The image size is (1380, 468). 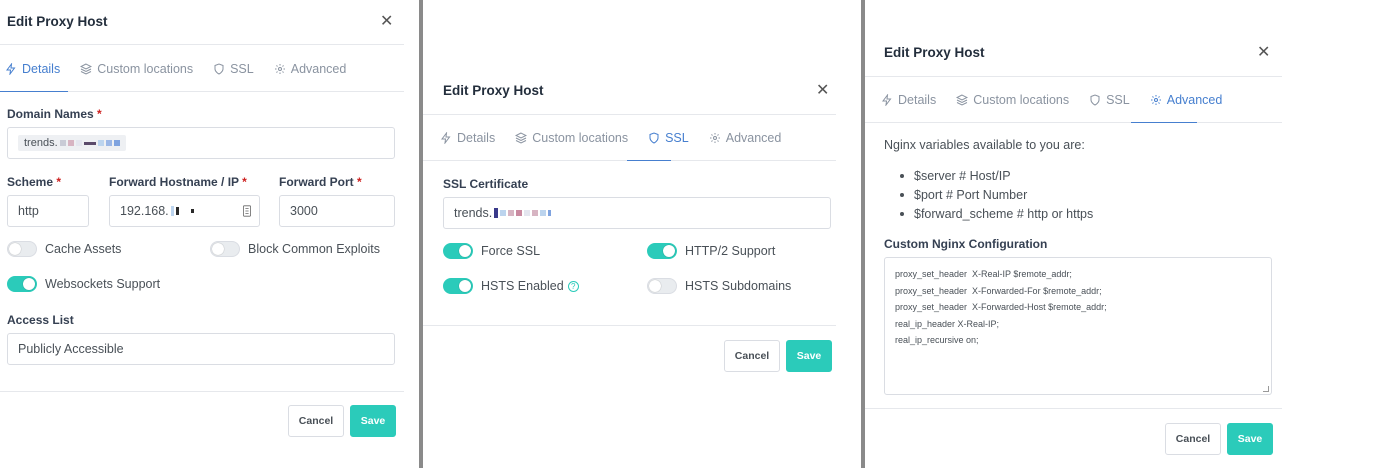 I want to click on access-list-select: Publicly Accessible, so click(x=201, y=349).